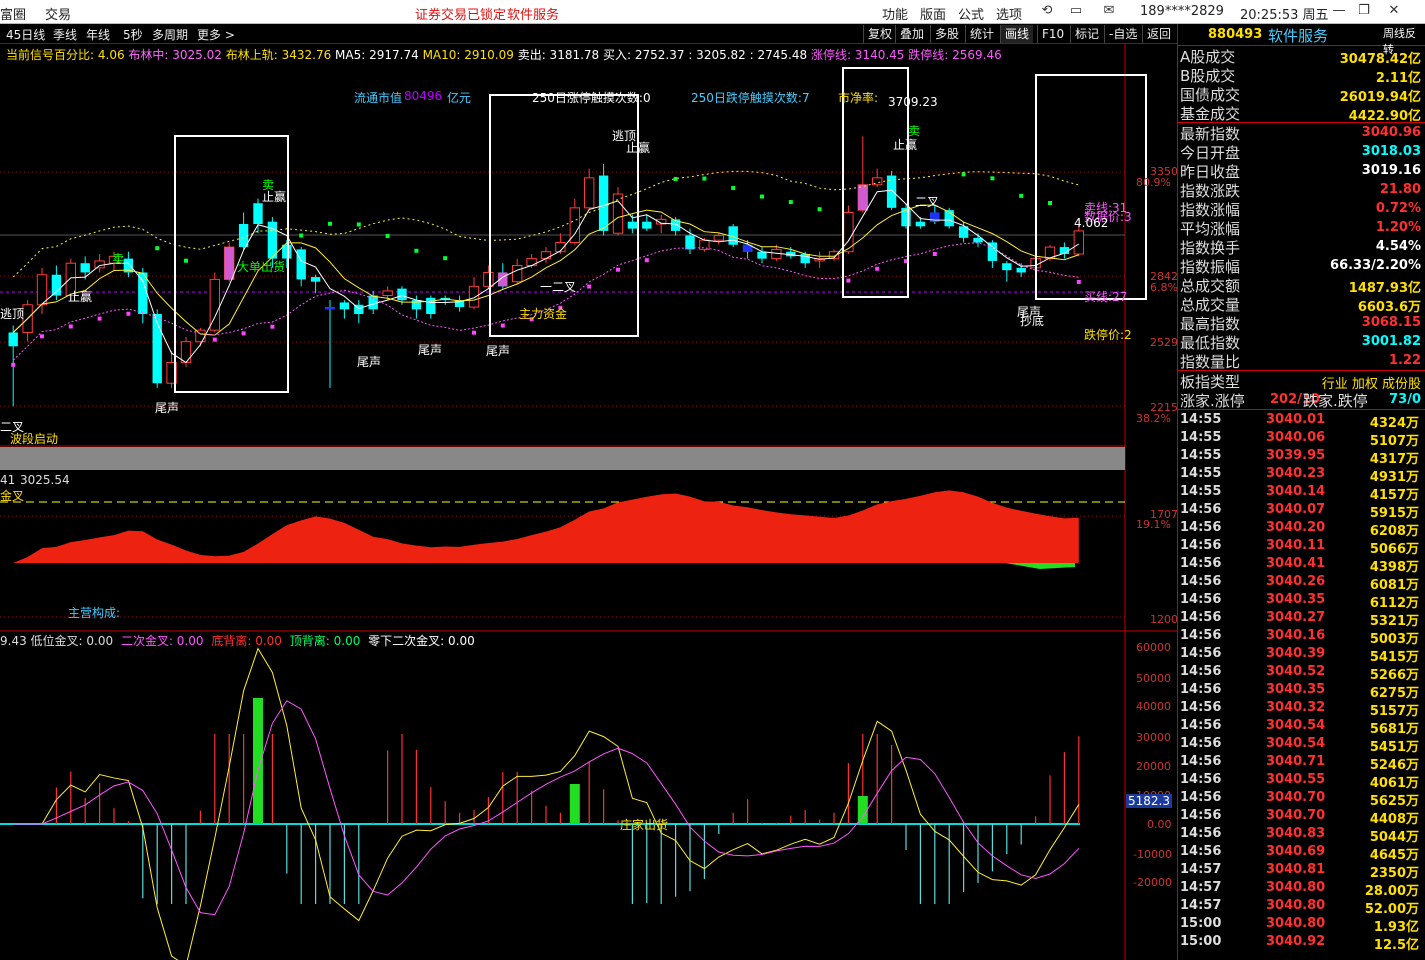  What do you see at coordinates (971, 13) in the screenshot?
I see `menu-formula: 公式` at bounding box center [971, 13].